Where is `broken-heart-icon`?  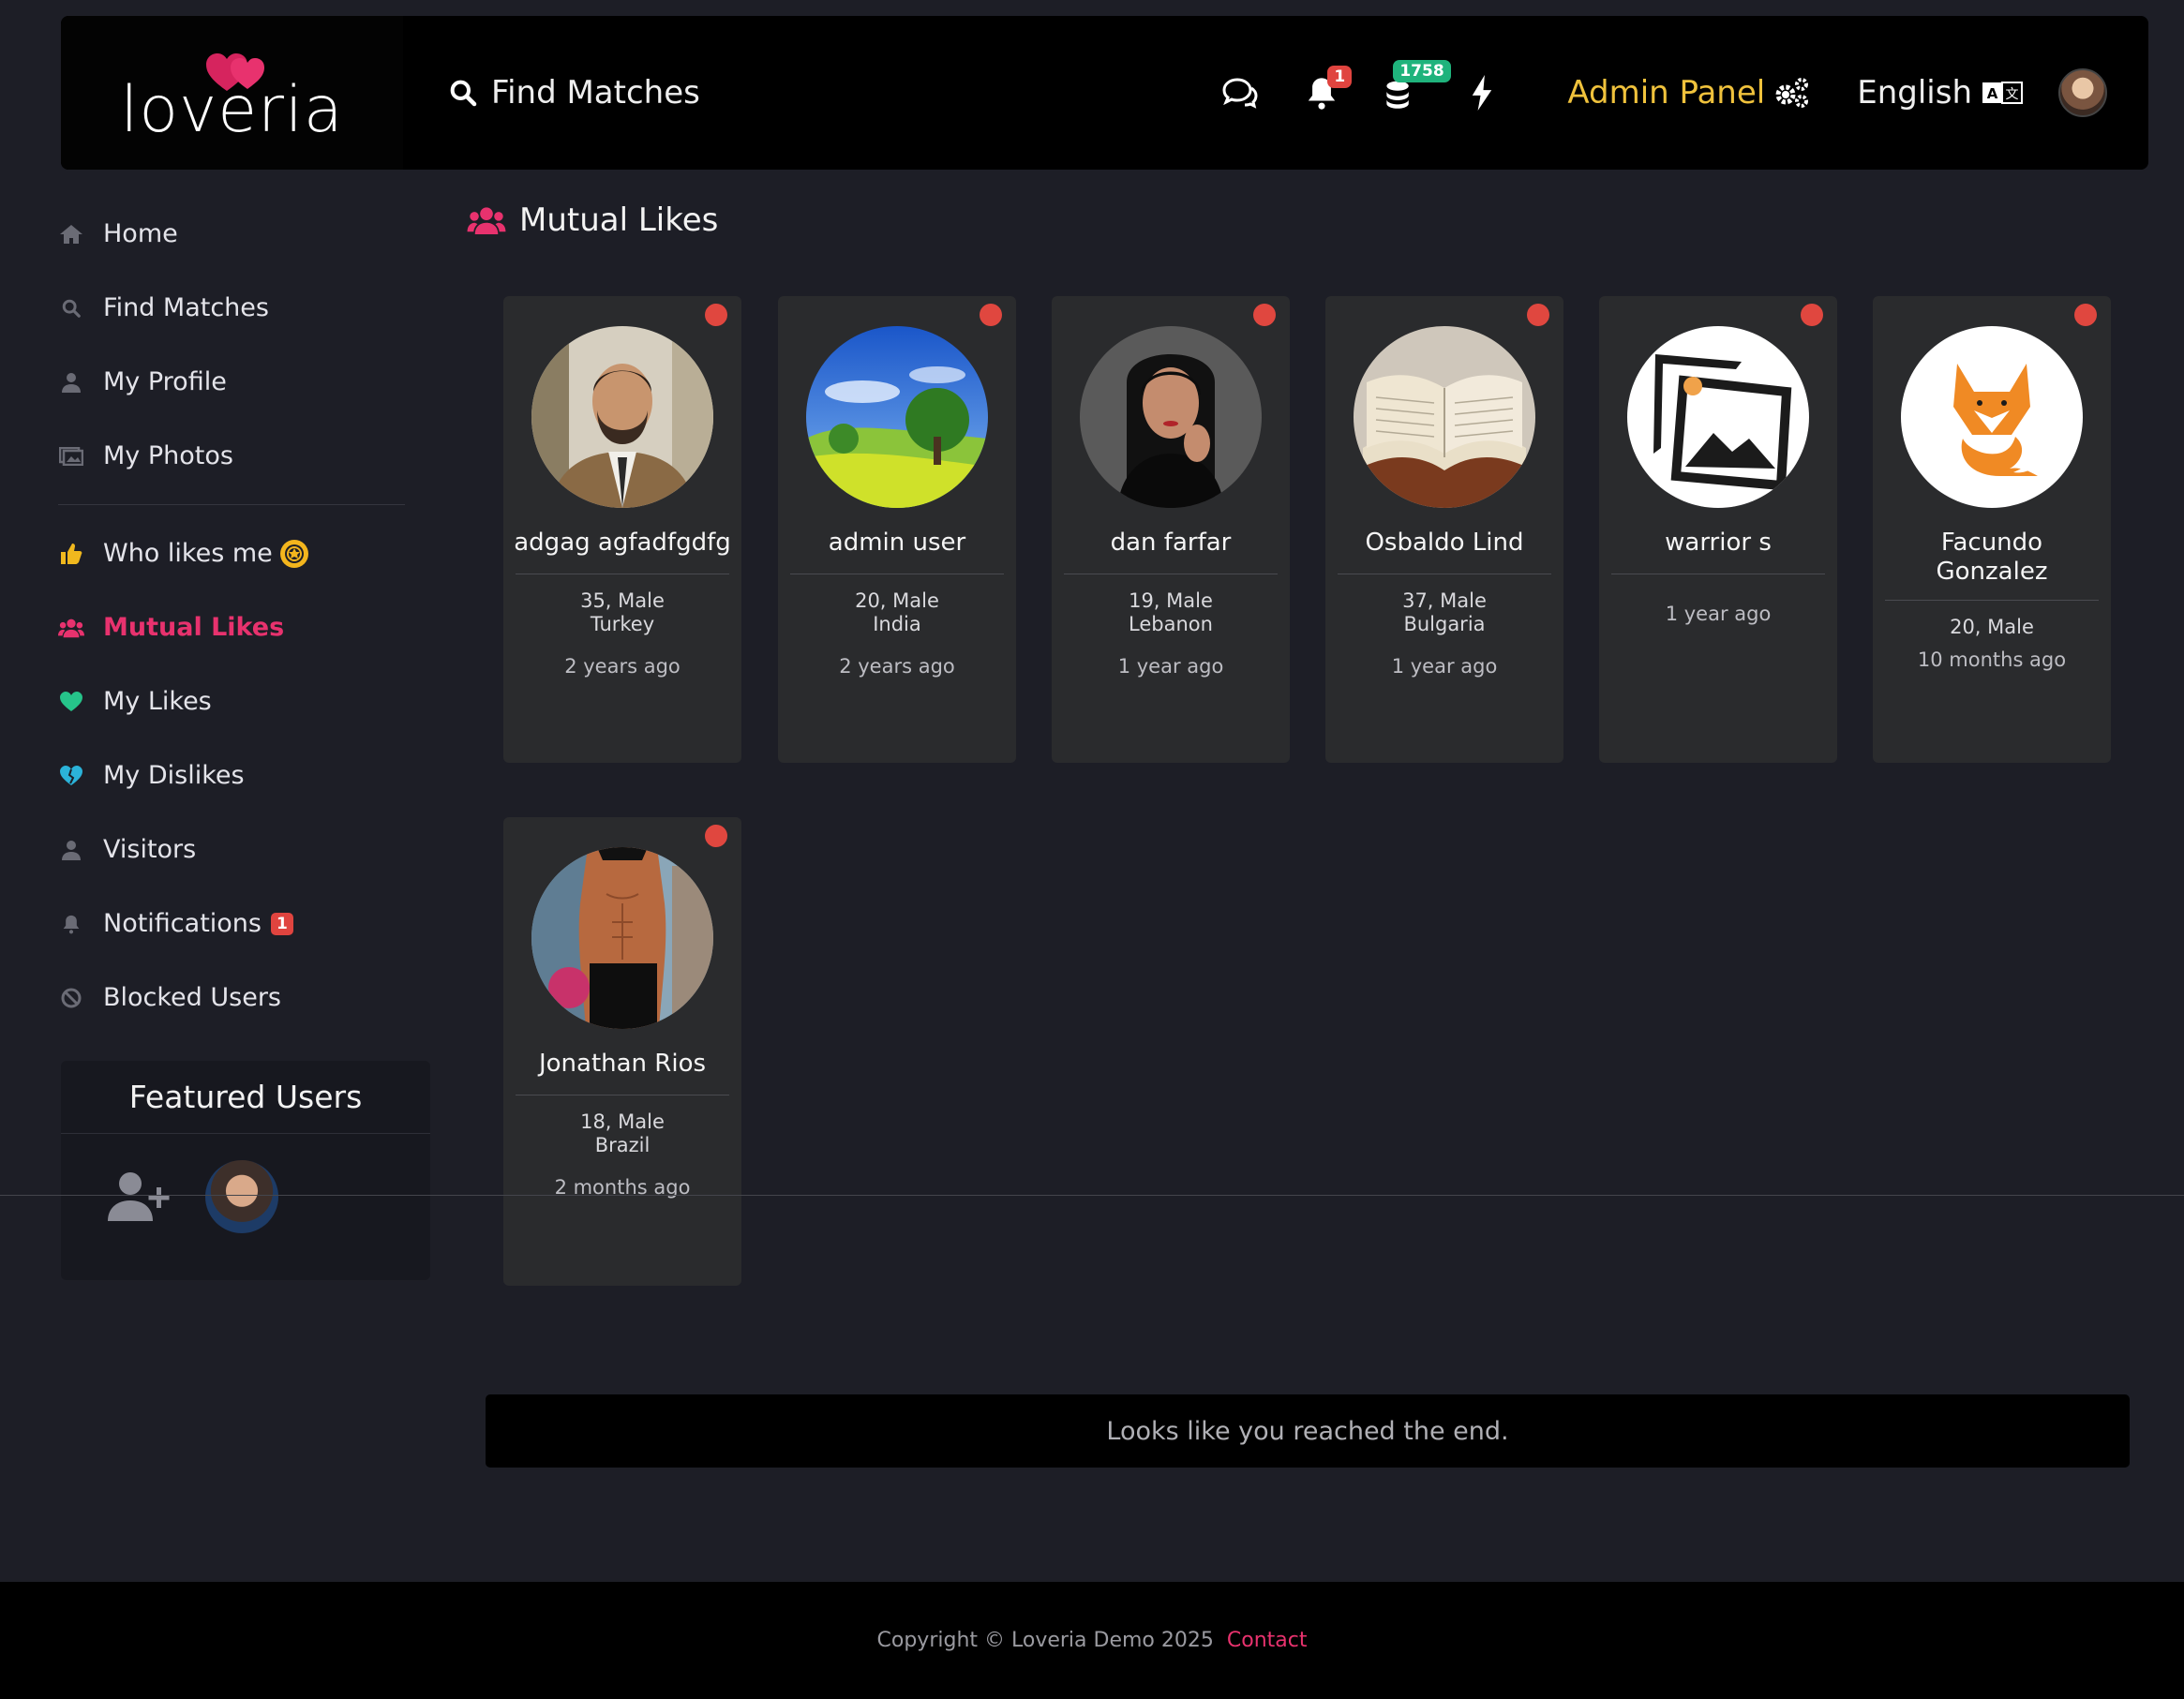 broken-heart-icon is located at coordinates (71, 775).